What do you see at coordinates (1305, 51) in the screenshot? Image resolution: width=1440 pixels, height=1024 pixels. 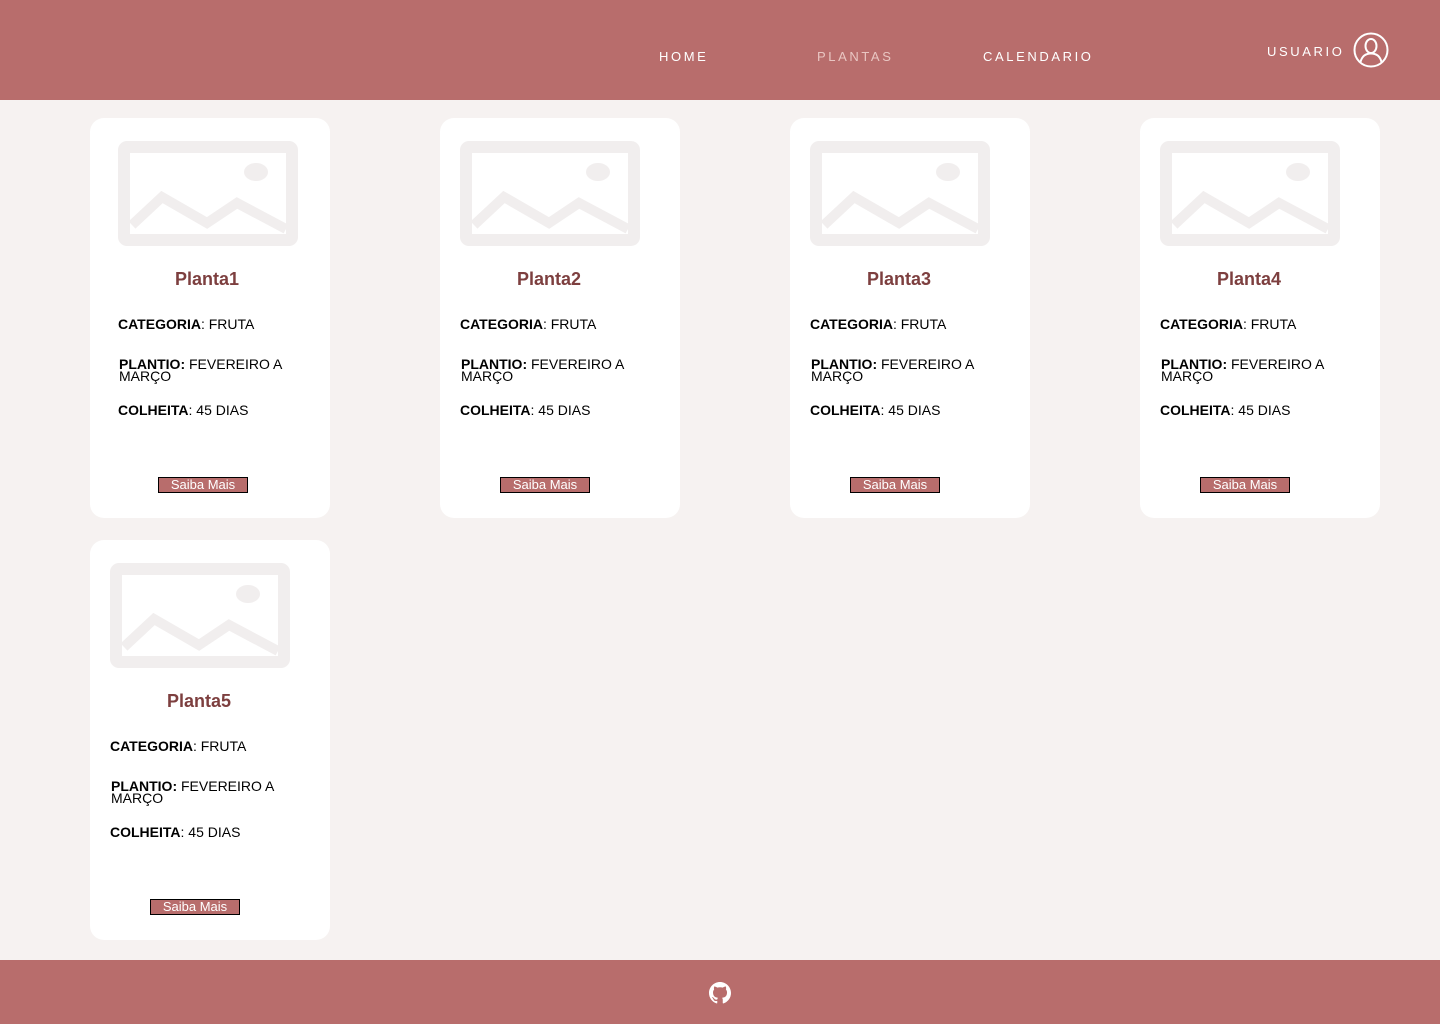 I see `user-label: USUARIO` at bounding box center [1305, 51].